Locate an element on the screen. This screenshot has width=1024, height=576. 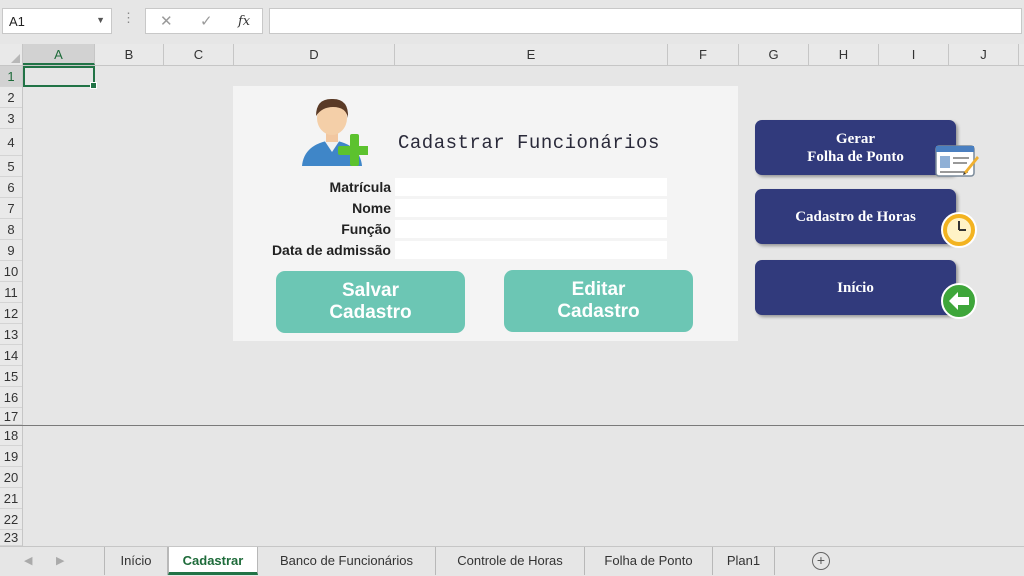
column-header-h: H is located at coordinates (844, 54).